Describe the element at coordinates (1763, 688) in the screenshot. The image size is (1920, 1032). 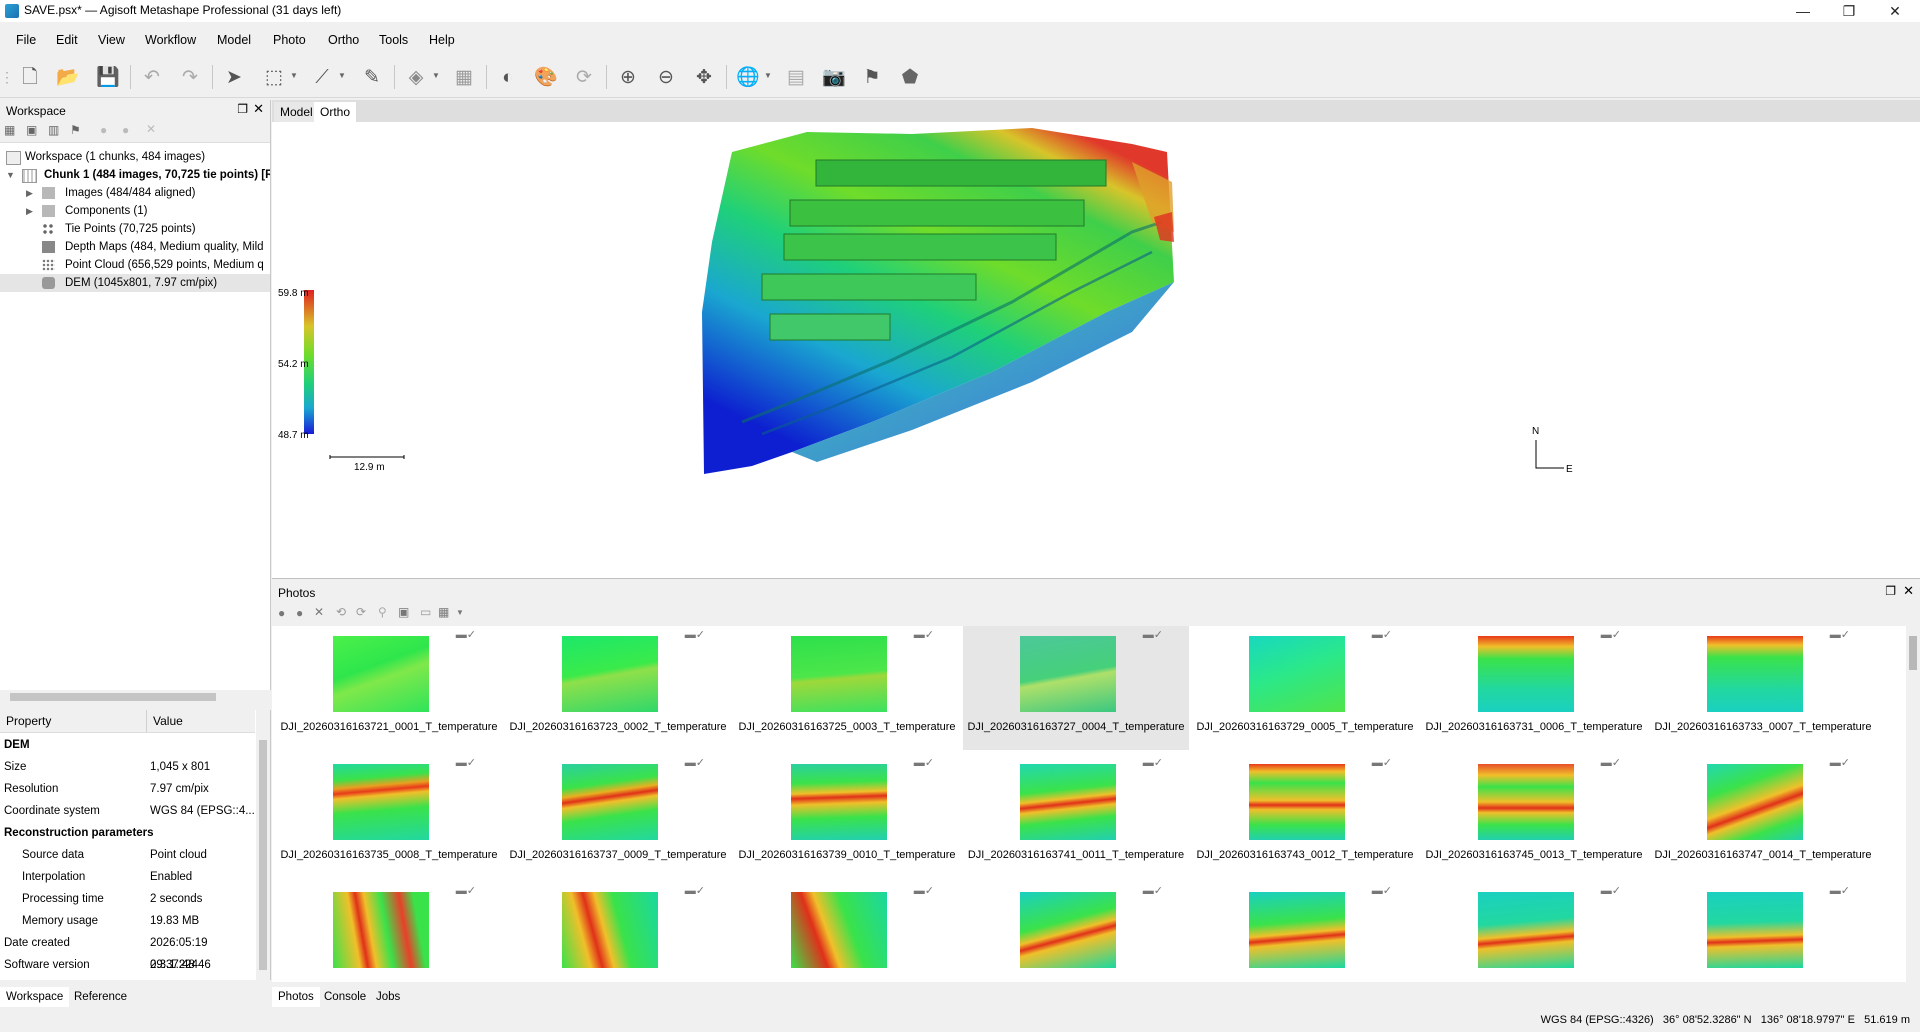
I see `photo-thumbnail: ▬✓ DJI_20260316163733_0007_T_temperature` at that location.